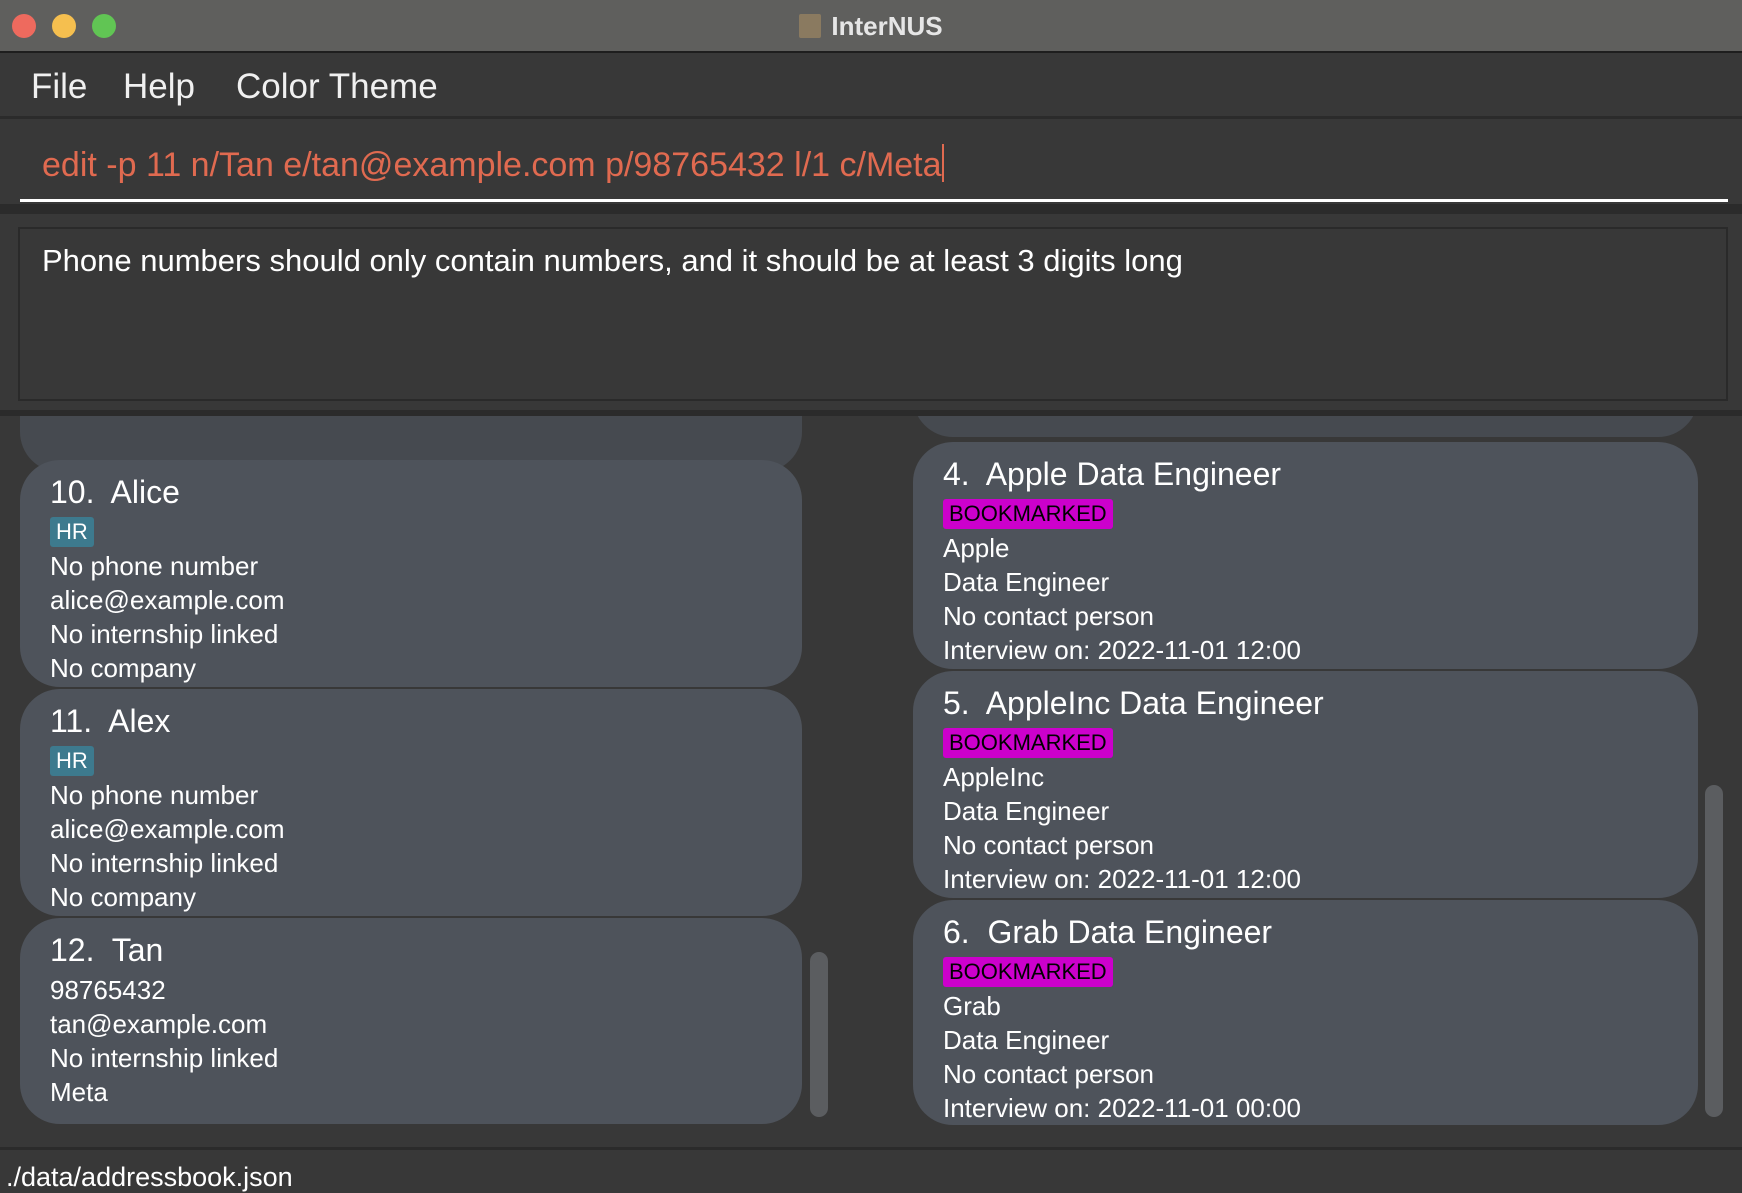 This screenshot has width=1742, height=1193. Describe the element at coordinates (1112, 474) in the screenshot. I see `internship-title: 4. Apple Data Engineer` at that location.